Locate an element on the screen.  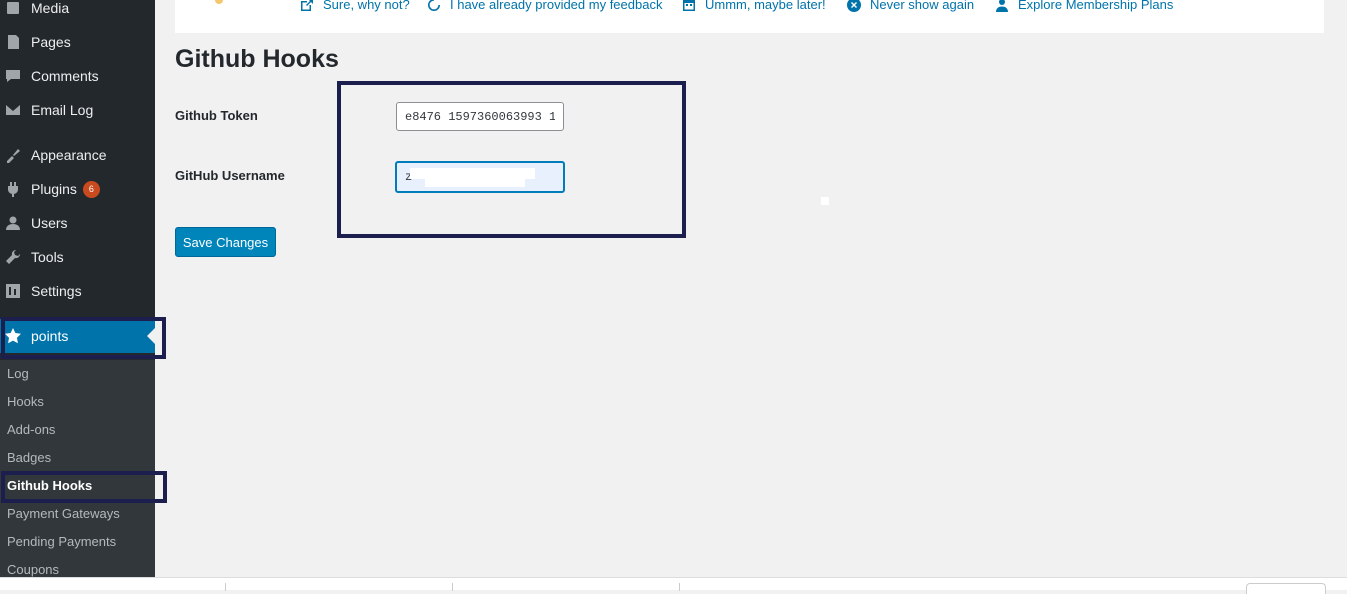
settings-icon is located at coordinates (13, 291).